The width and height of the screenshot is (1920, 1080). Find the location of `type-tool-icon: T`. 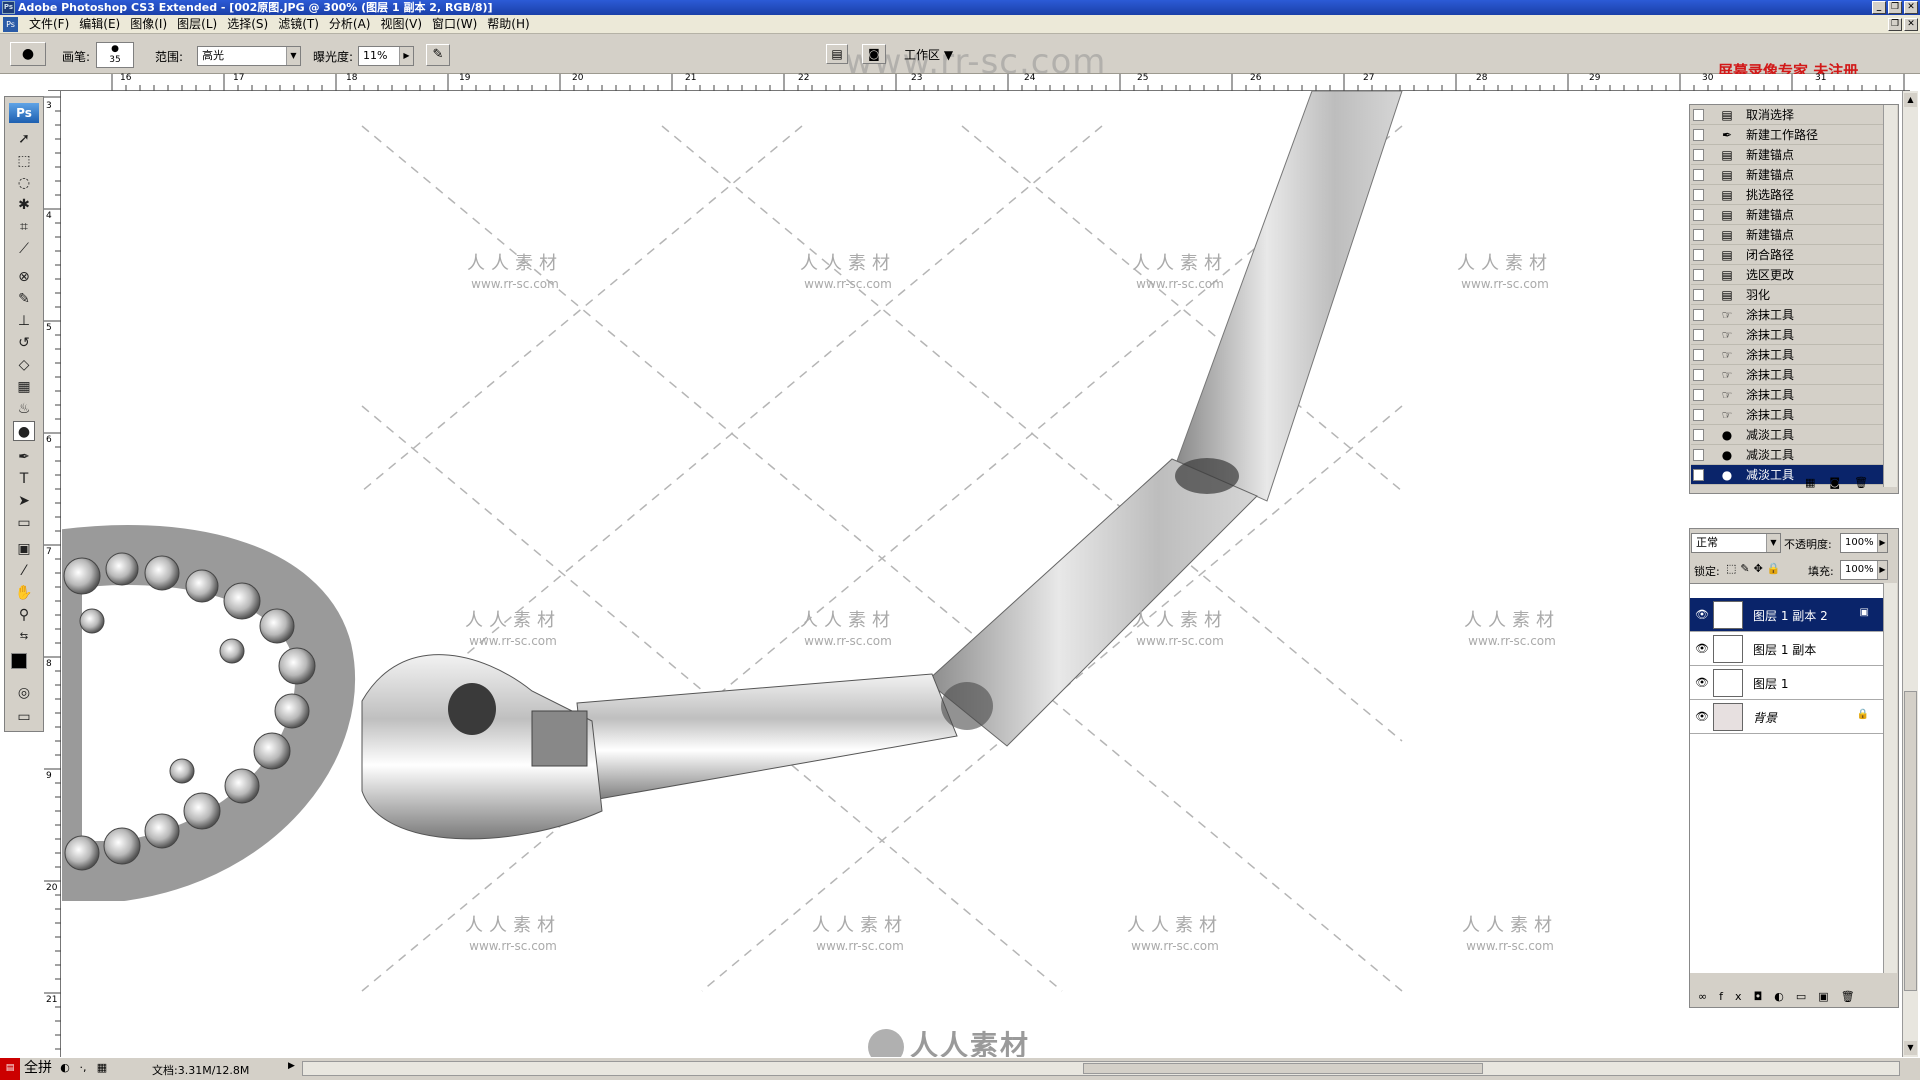

type-tool-icon: T is located at coordinates (24, 479).